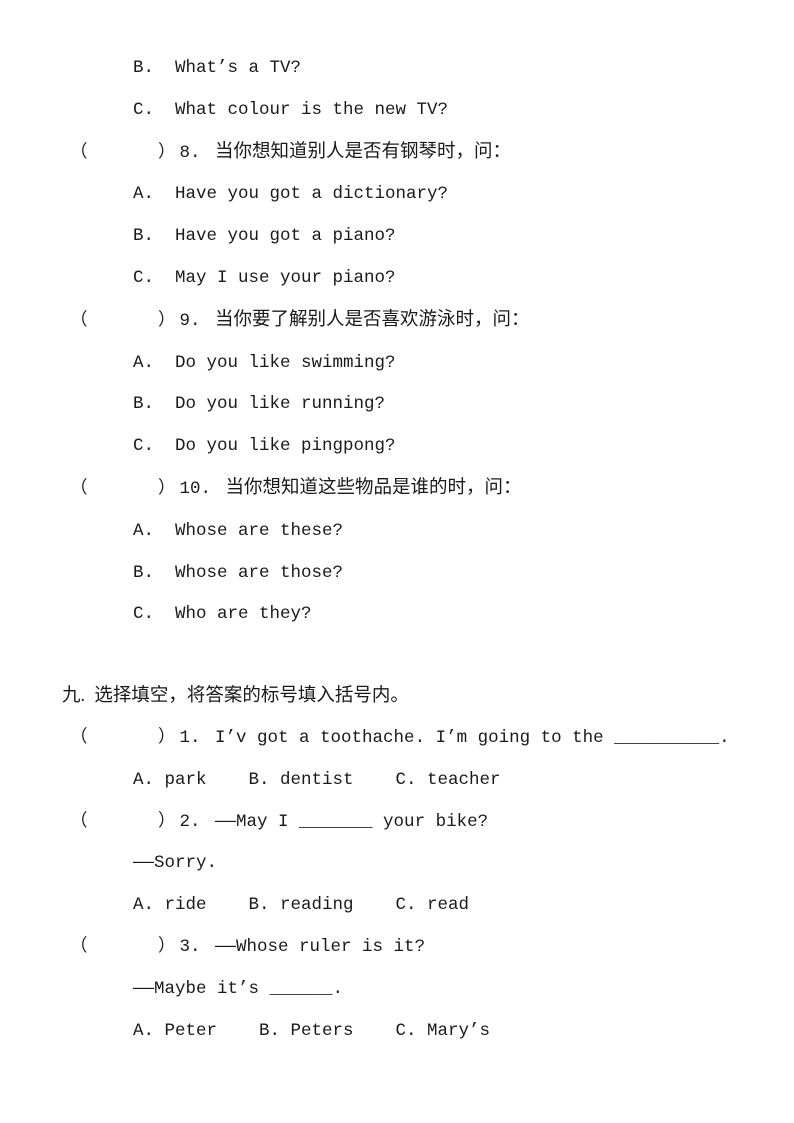  Describe the element at coordinates (397, 237) in the screenshot. I see `answer-option-line: B. Have you got a piano?` at that location.